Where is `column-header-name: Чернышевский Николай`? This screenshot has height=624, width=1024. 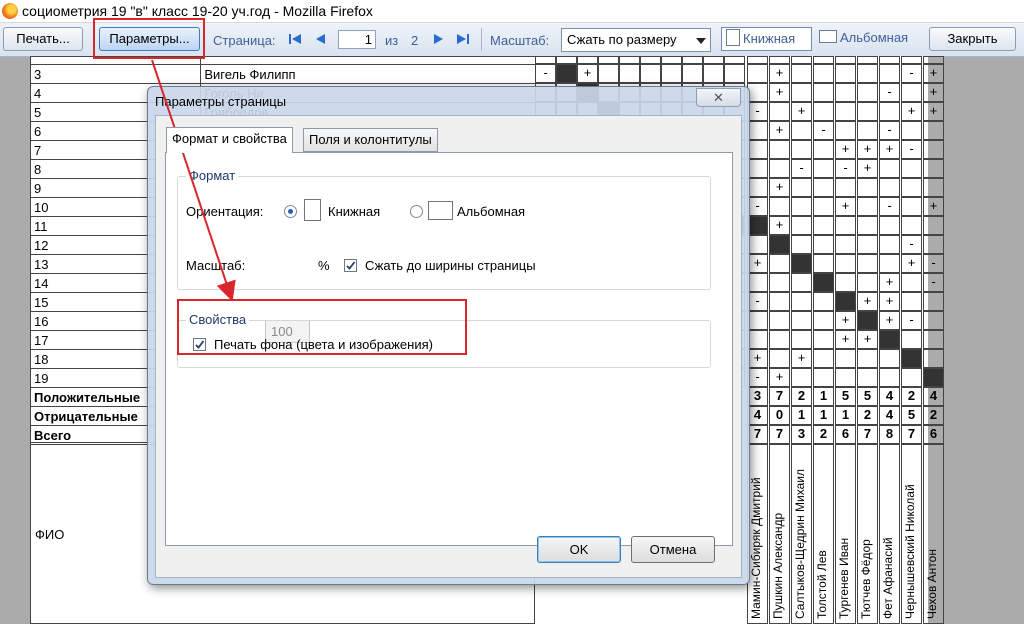 column-header-name: Чернышевский Николай is located at coordinates (912, 534).